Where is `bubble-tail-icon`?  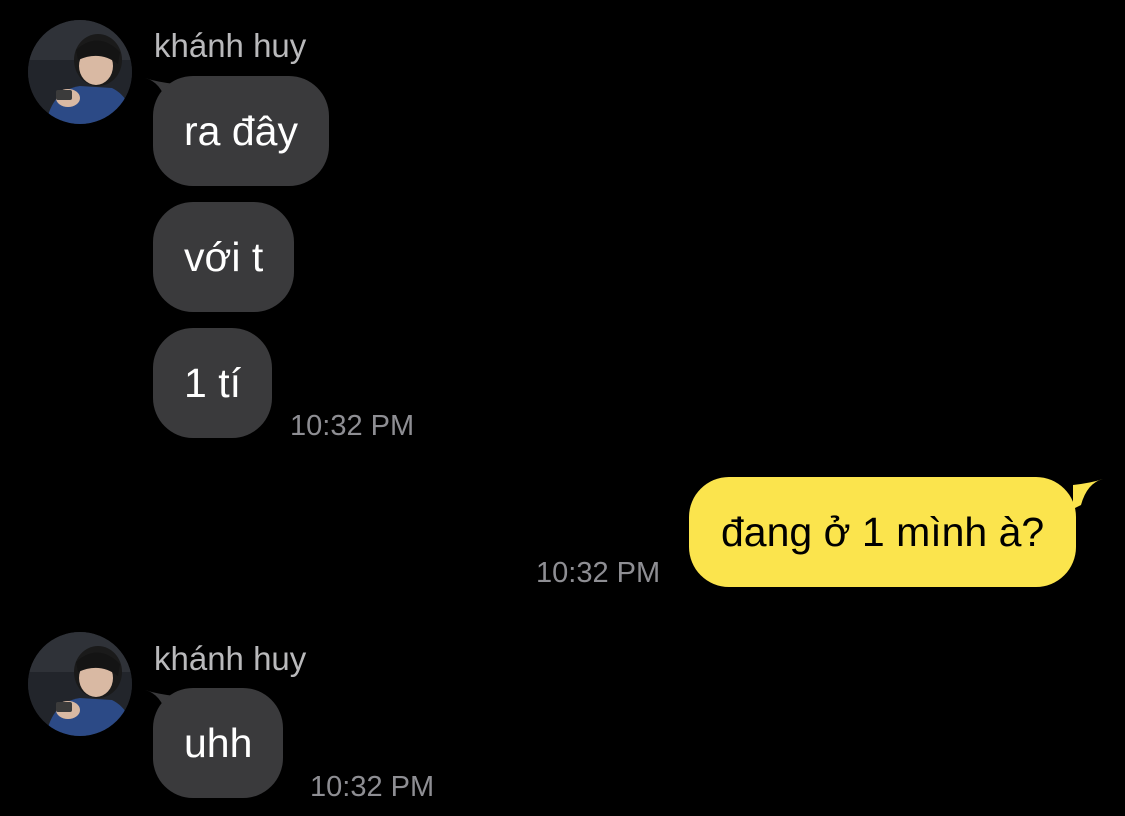
bubble-tail-icon is located at coordinates (1088, 494).